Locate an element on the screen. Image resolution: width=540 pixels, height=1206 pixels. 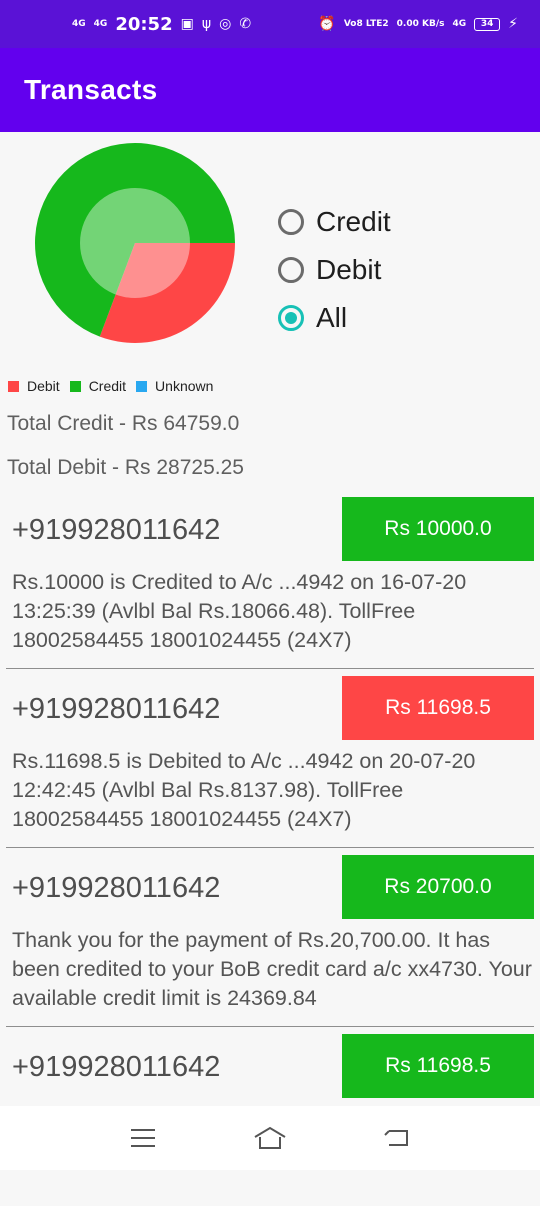
radio-label-all: All is located at coordinates (332, 317).